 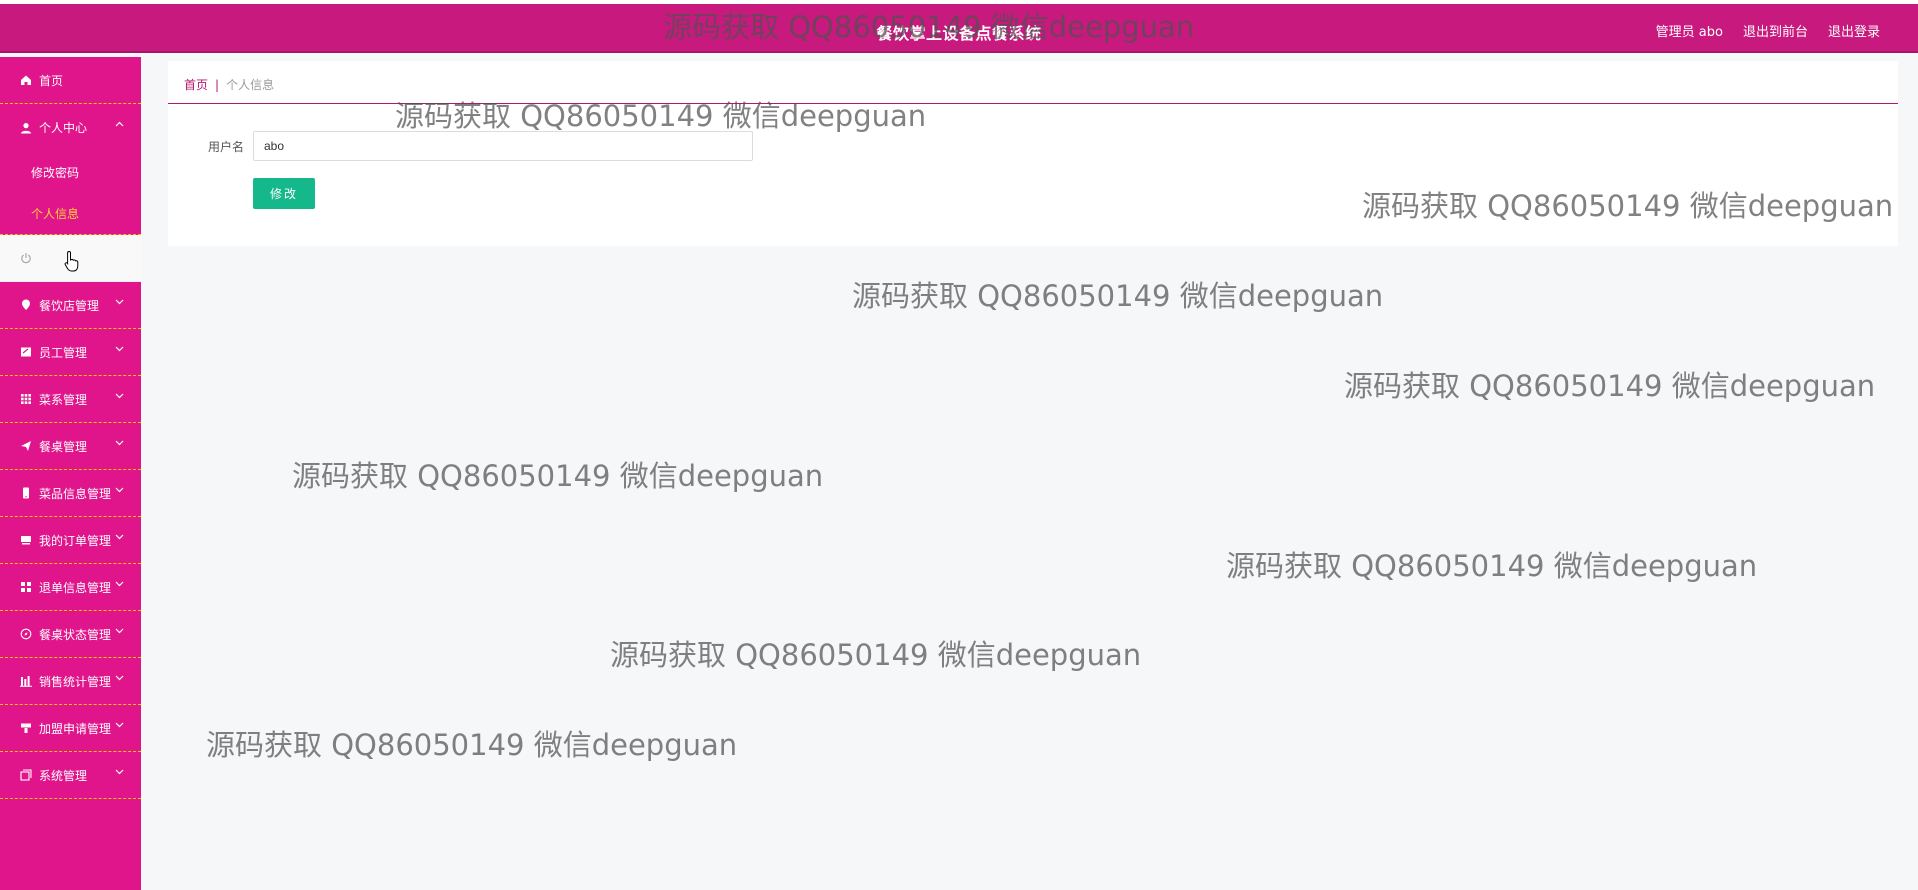 What do you see at coordinates (25, 352) in the screenshot?
I see `edit-box-icon` at bounding box center [25, 352].